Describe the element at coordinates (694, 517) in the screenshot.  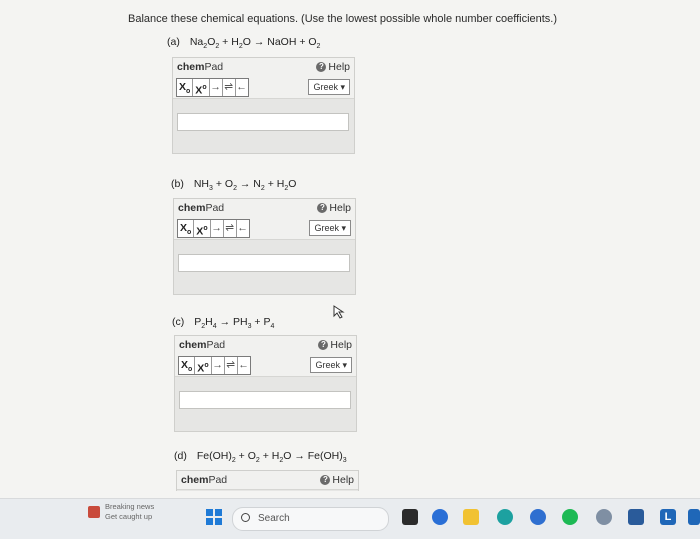
I see `app-partial-icon` at that location.